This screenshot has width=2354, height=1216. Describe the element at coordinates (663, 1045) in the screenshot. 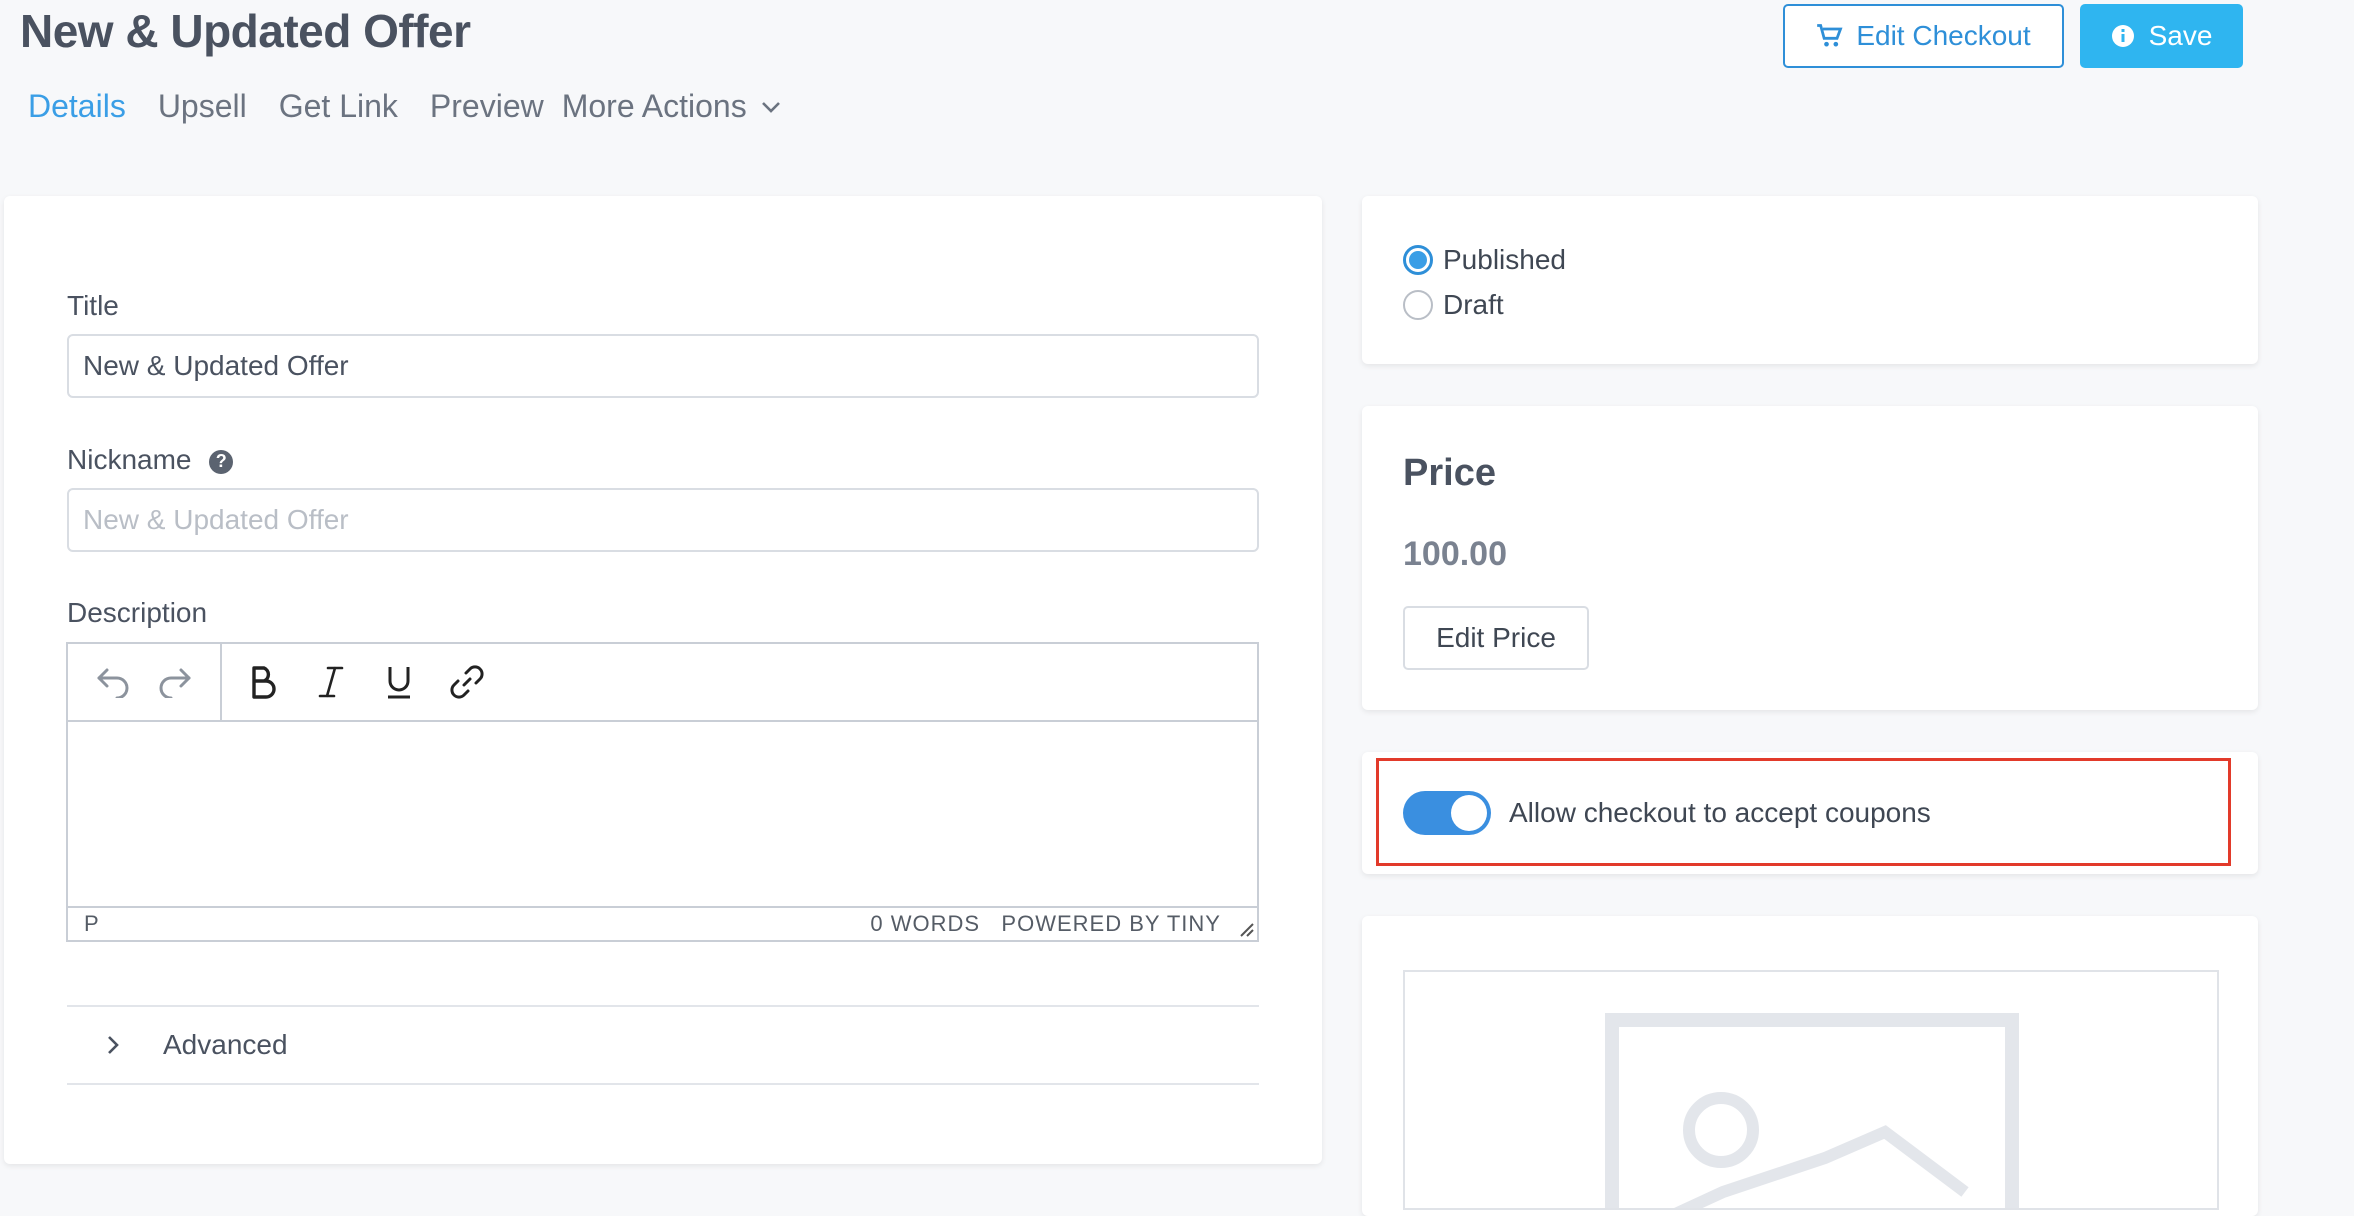

I see `advanced-toggle: Advanced` at that location.